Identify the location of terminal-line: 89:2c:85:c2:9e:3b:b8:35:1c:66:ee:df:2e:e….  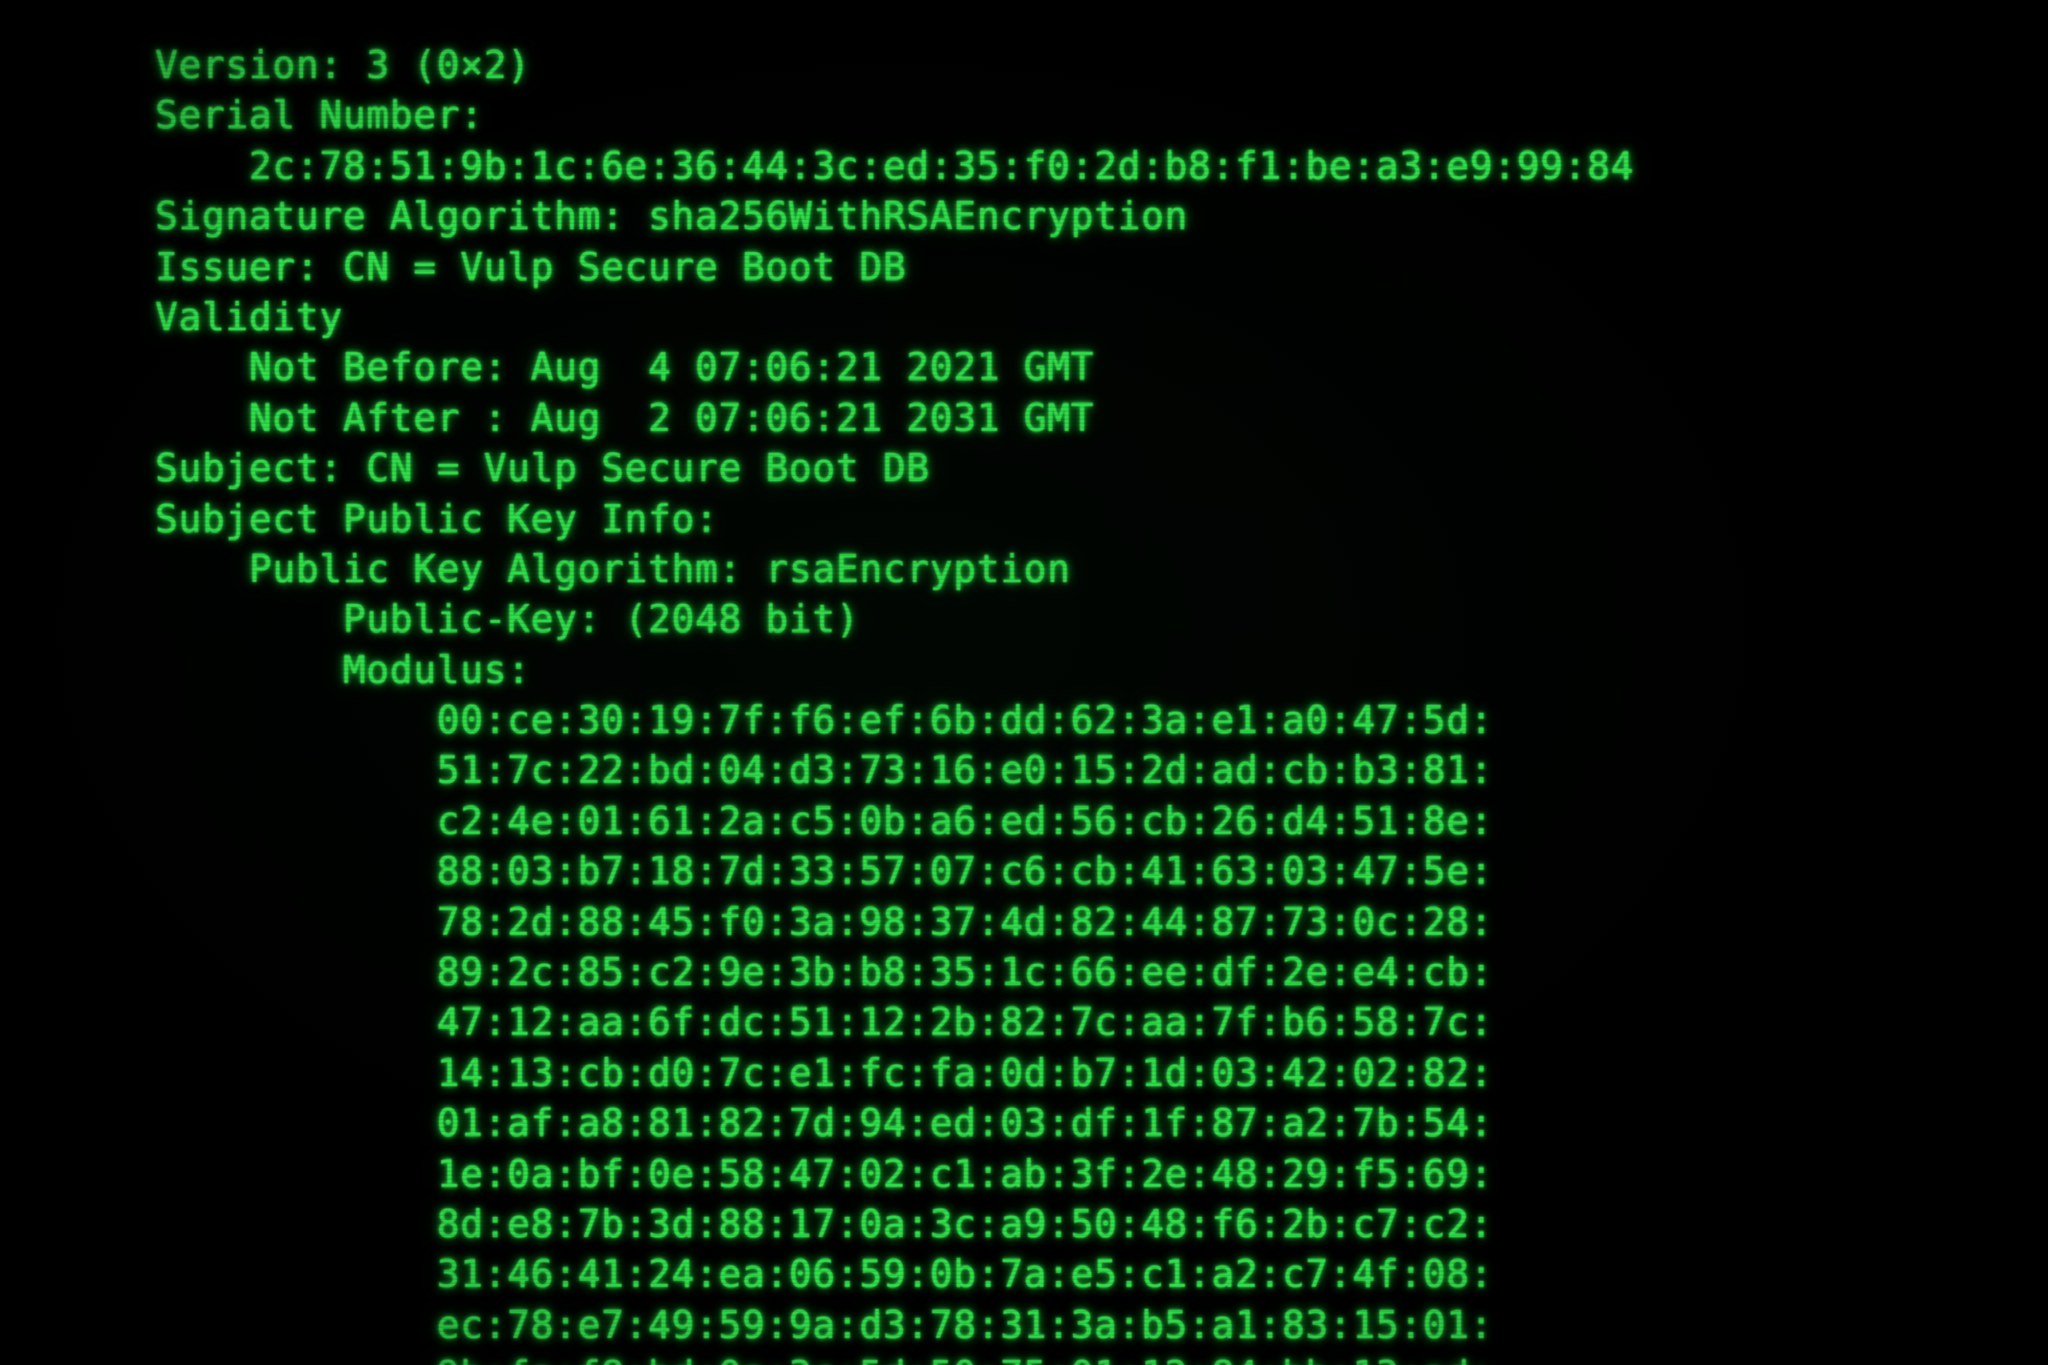
(965, 972).